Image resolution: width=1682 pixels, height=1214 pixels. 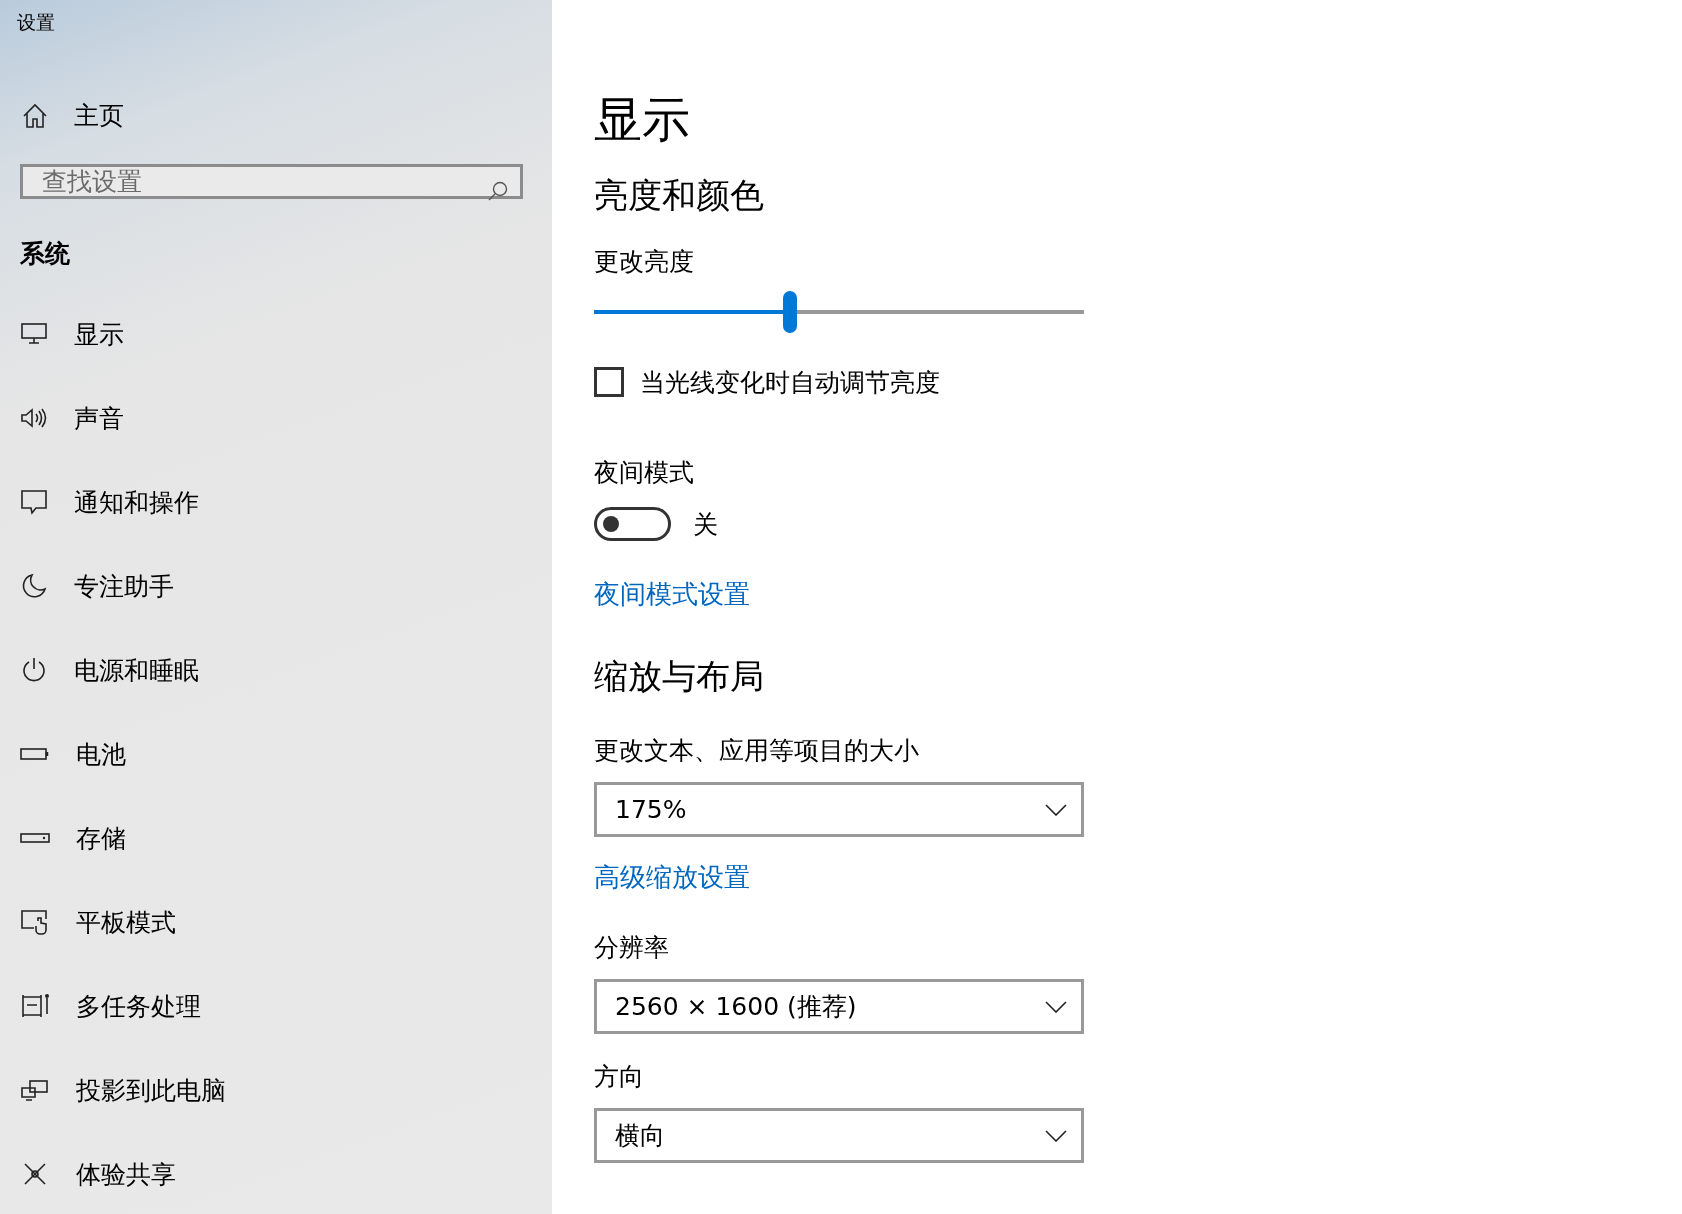 I want to click on search-field: 查找设置, so click(x=271, y=181).